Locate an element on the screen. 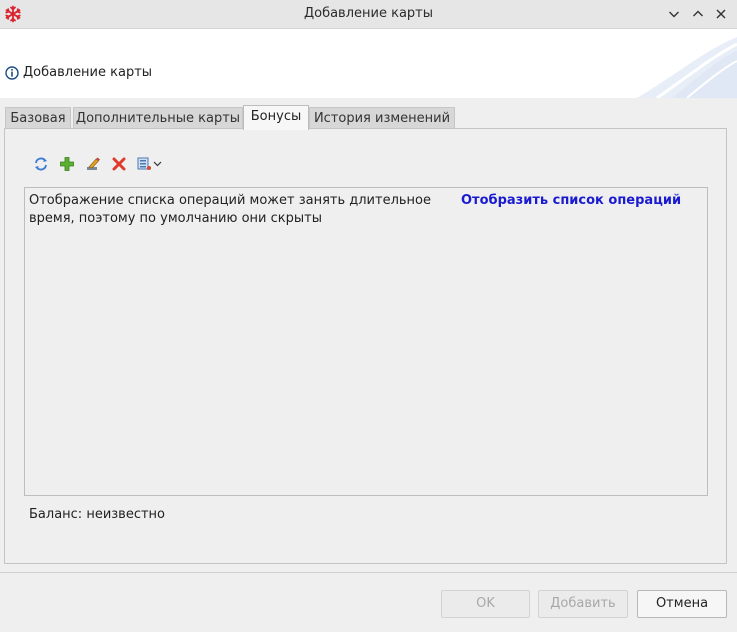  edit-icon is located at coordinates (93, 163).